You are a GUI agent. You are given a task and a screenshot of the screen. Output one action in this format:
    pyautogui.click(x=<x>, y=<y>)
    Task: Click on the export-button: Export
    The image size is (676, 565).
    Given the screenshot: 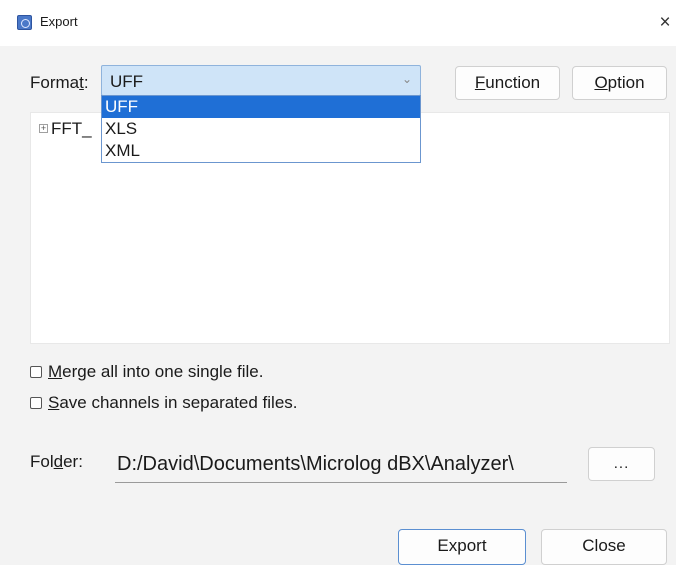 What is the action you would take?
    pyautogui.click(x=462, y=547)
    